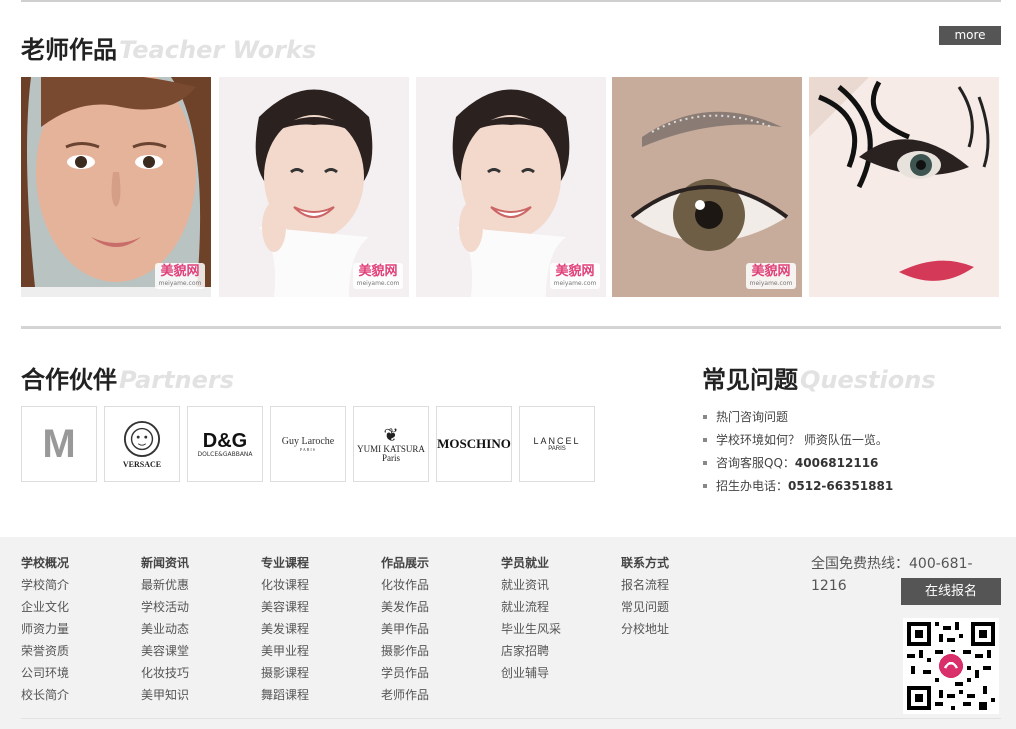 The width and height of the screenshot is (1016, 729). I want to click on footer-link: 公司环境, so click(76, 676).